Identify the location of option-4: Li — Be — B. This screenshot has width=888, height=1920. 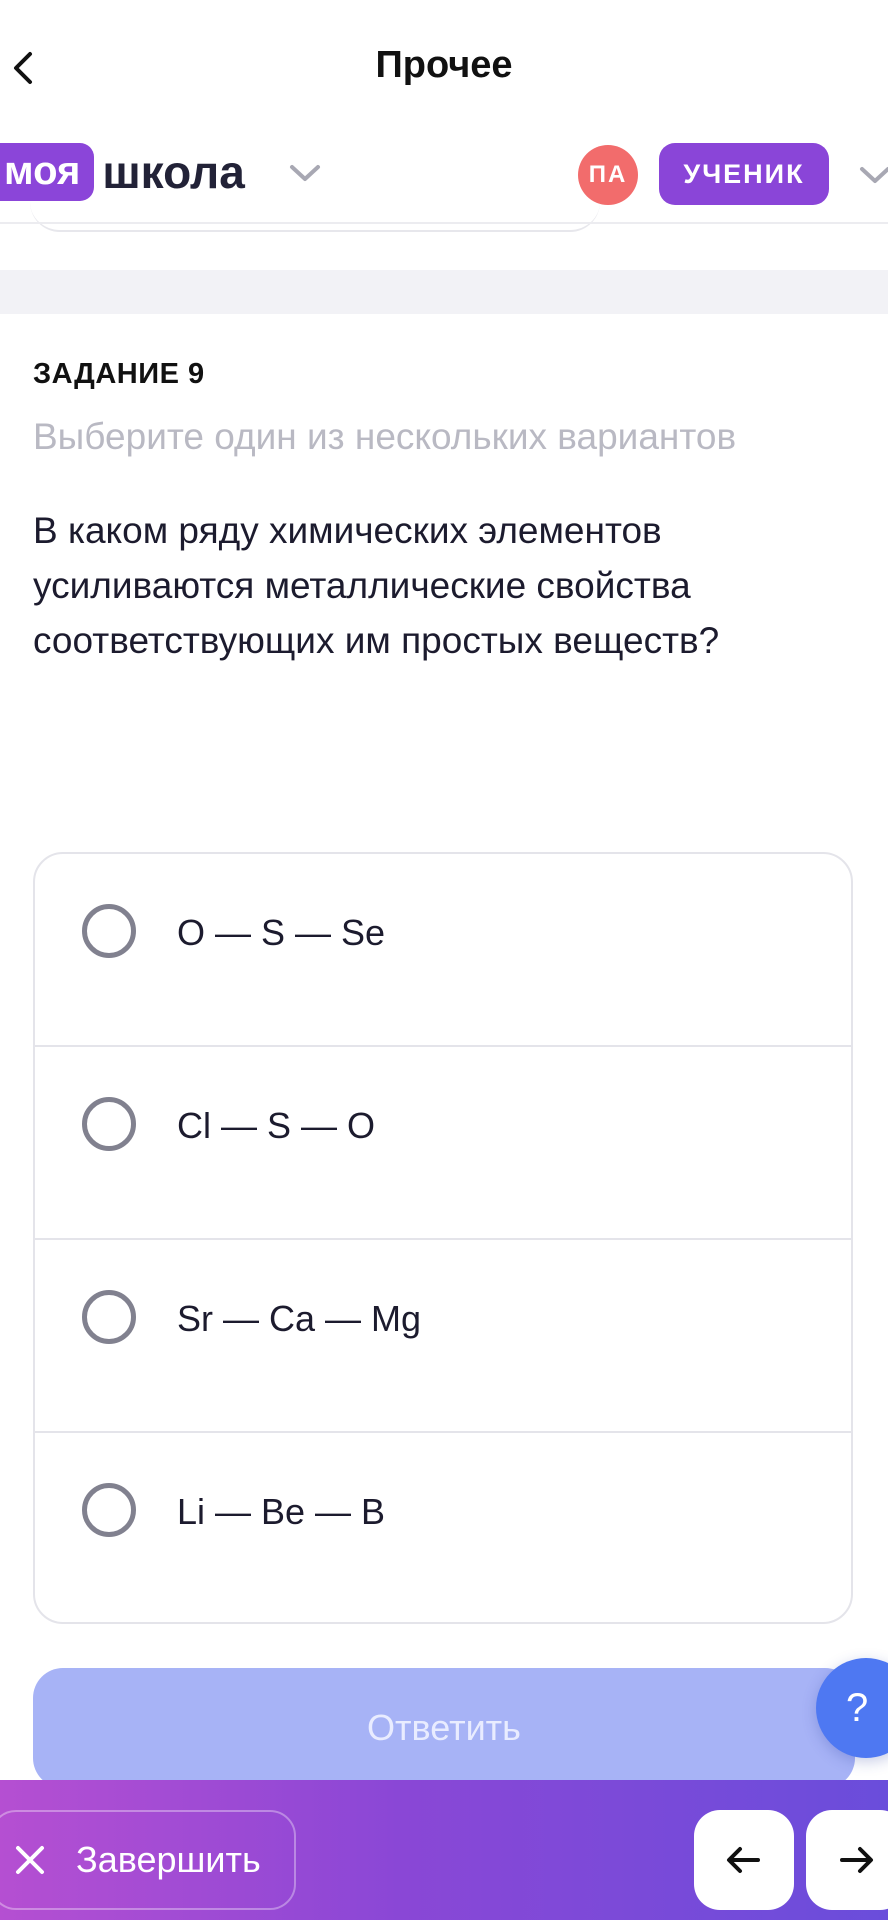
(443, 1527).